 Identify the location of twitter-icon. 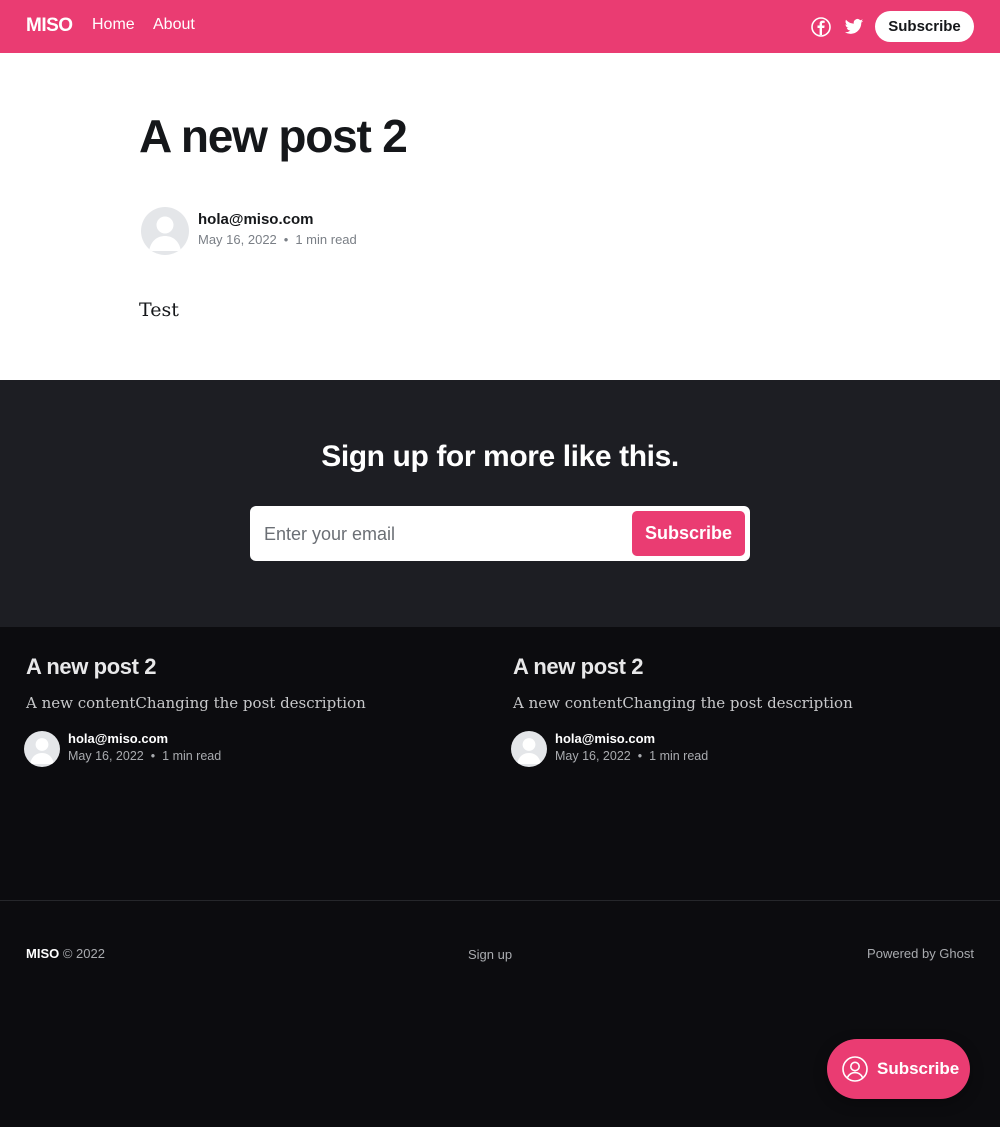
(854, 27).